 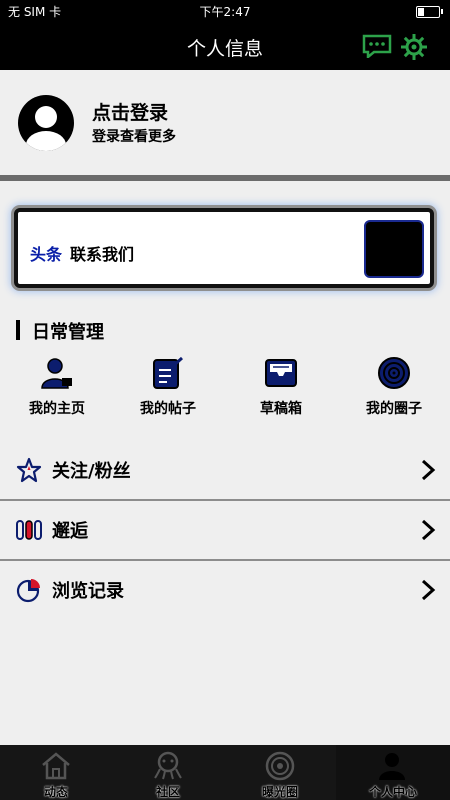 I want to click on avatar, so click(x=46, y=123).